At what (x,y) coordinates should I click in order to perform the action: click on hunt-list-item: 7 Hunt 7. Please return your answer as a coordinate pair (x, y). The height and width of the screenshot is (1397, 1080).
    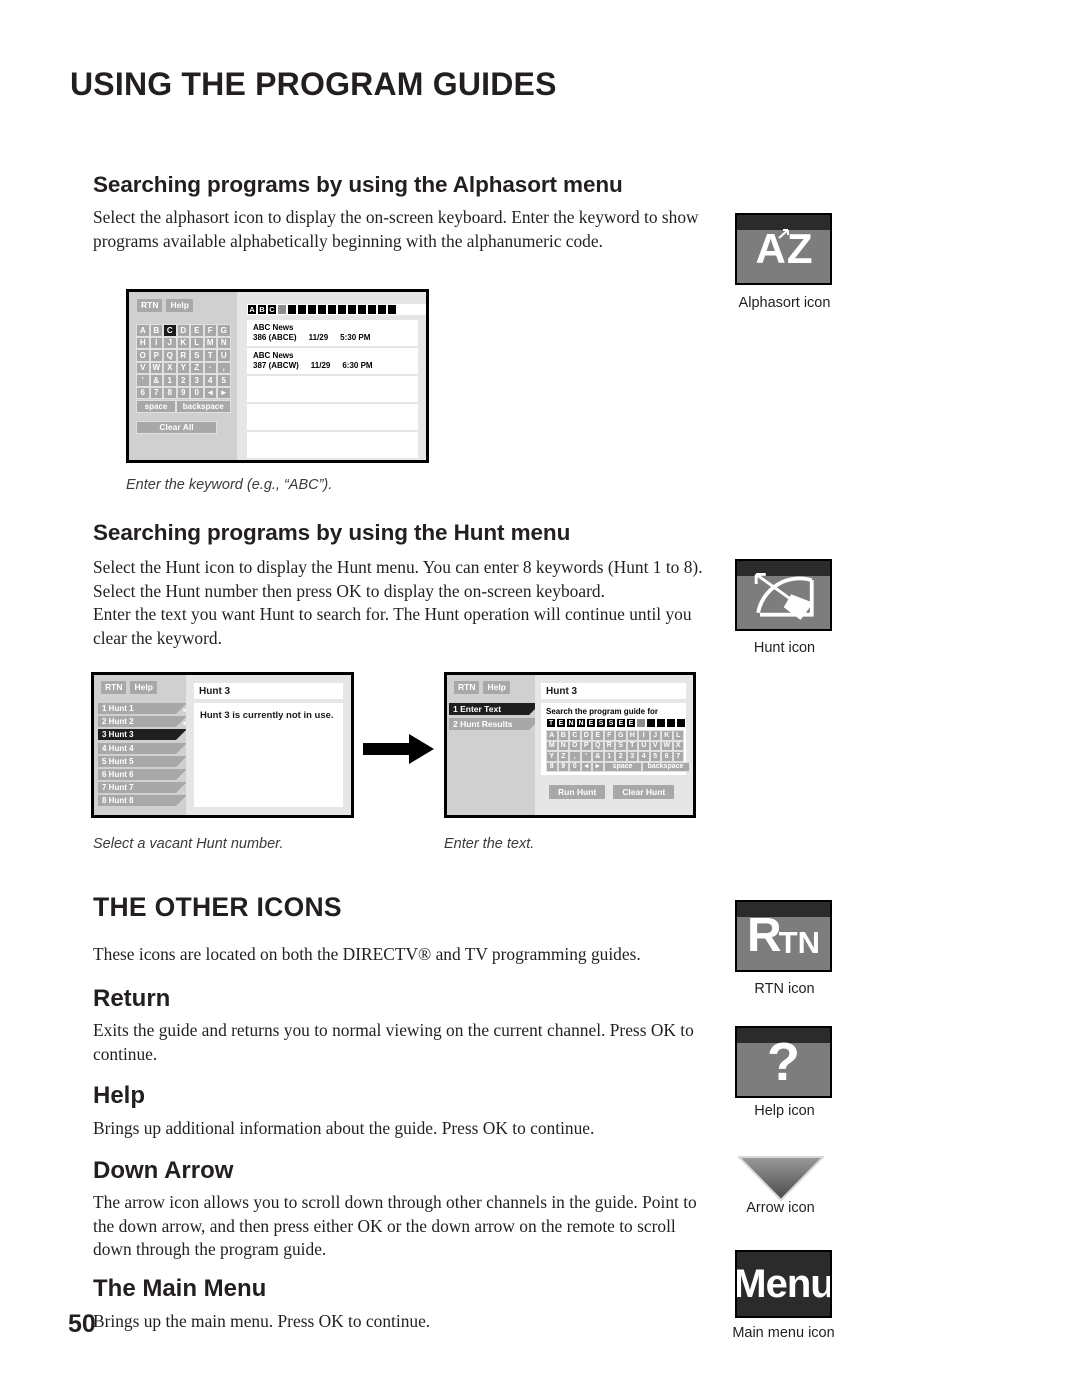
    Looking at the image, I should click on (142, 788).